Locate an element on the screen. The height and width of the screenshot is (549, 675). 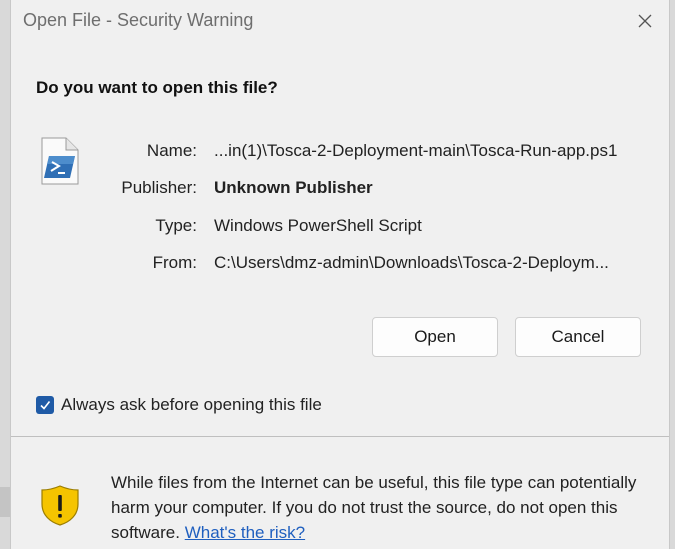
whats-the-risk-link: What's the risk? is located at coordinates (245, 532).